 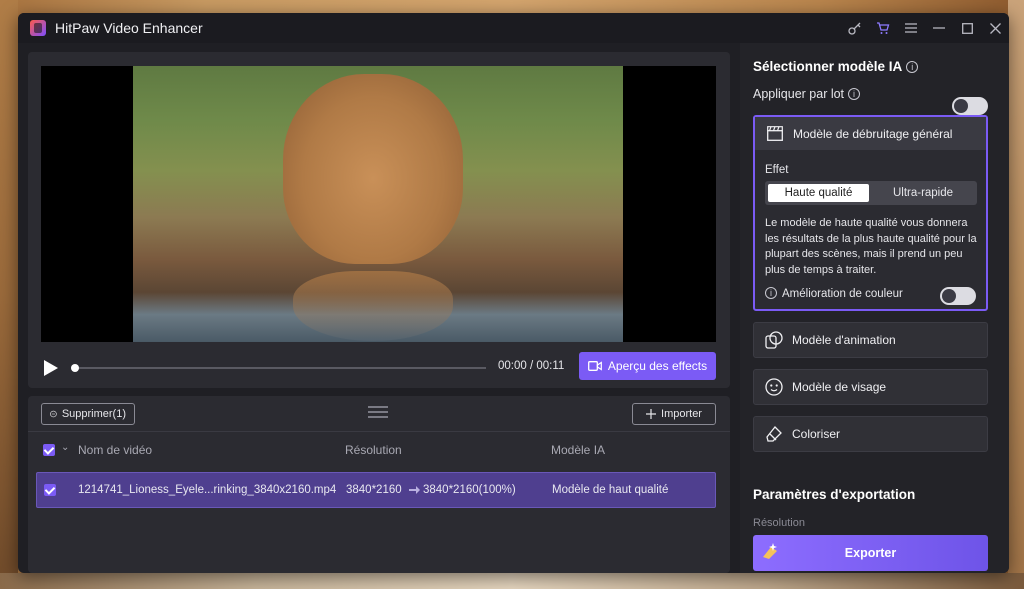 I want to click on video-camera-icon, so click(x=594, y=366).